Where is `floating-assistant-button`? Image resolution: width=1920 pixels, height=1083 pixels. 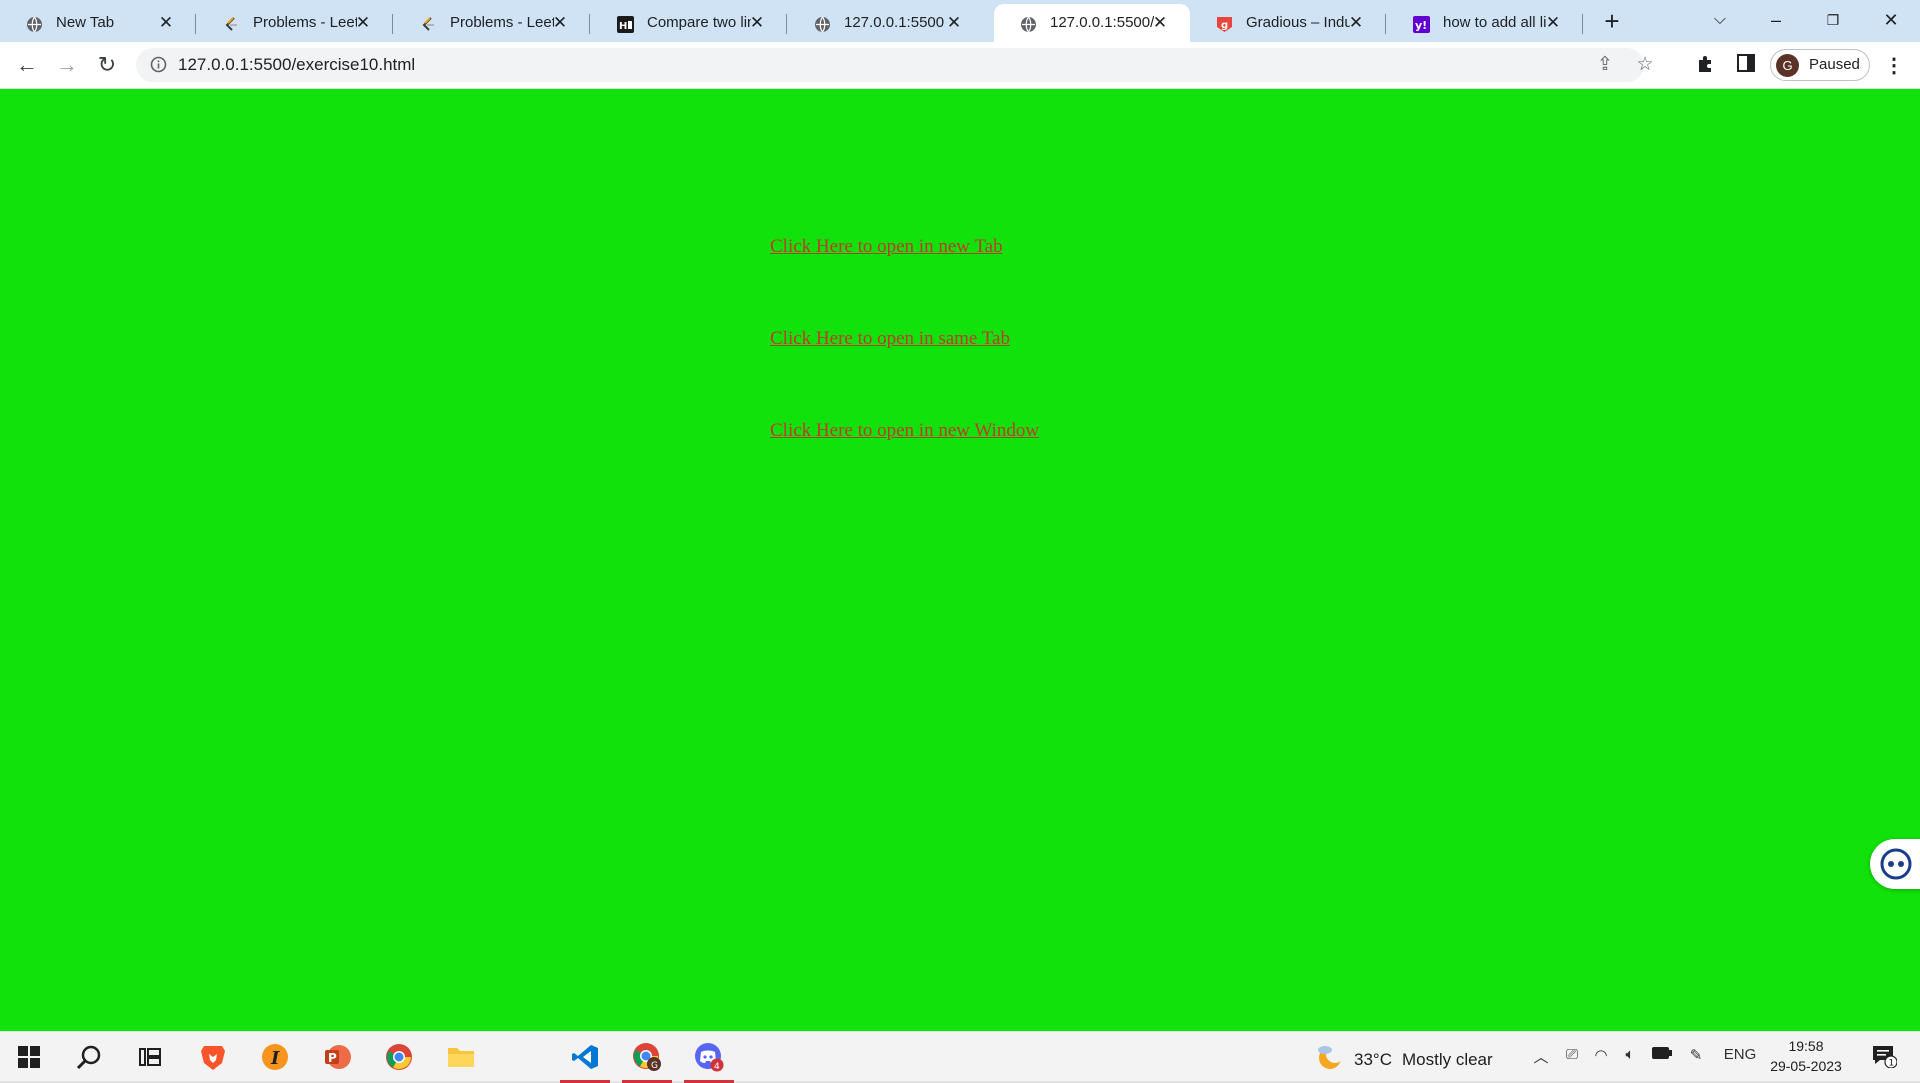 floating-assistant-button is located at coordinates (1895, 864).